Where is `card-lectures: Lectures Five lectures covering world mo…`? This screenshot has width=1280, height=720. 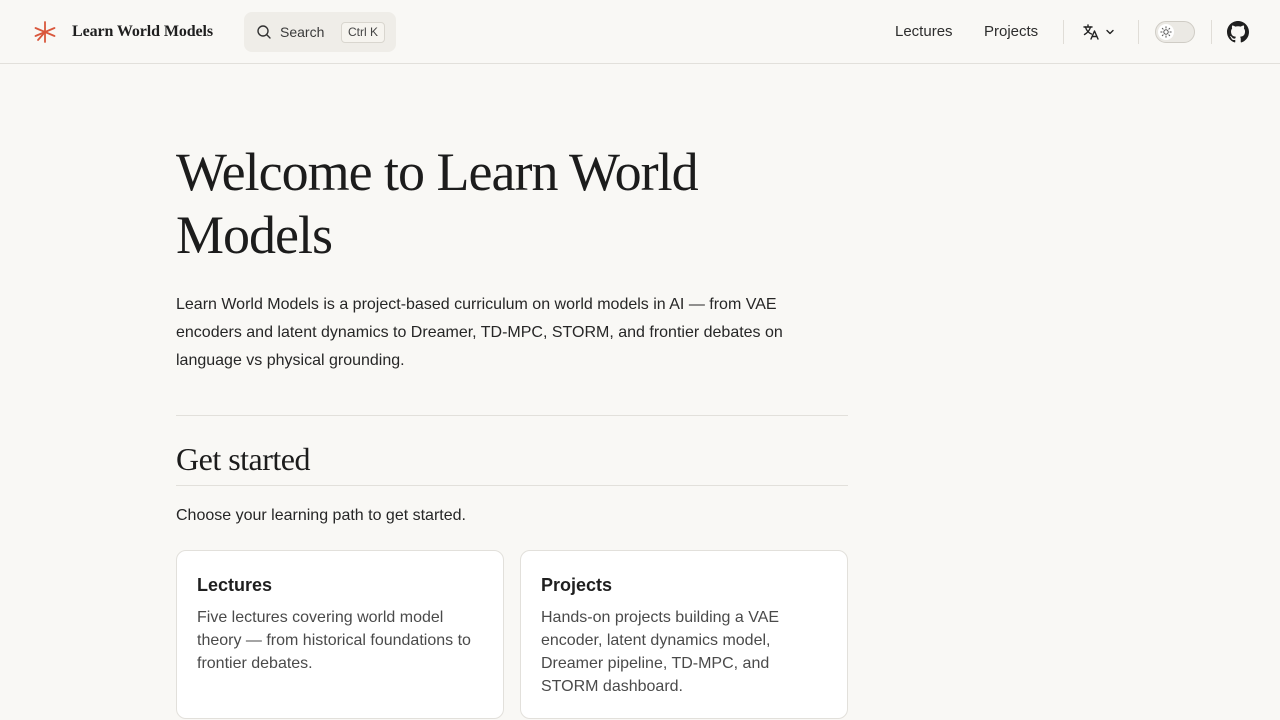
card-lectures: Lectures Five lectures covering world mo… is located at coordinates (340, 634).